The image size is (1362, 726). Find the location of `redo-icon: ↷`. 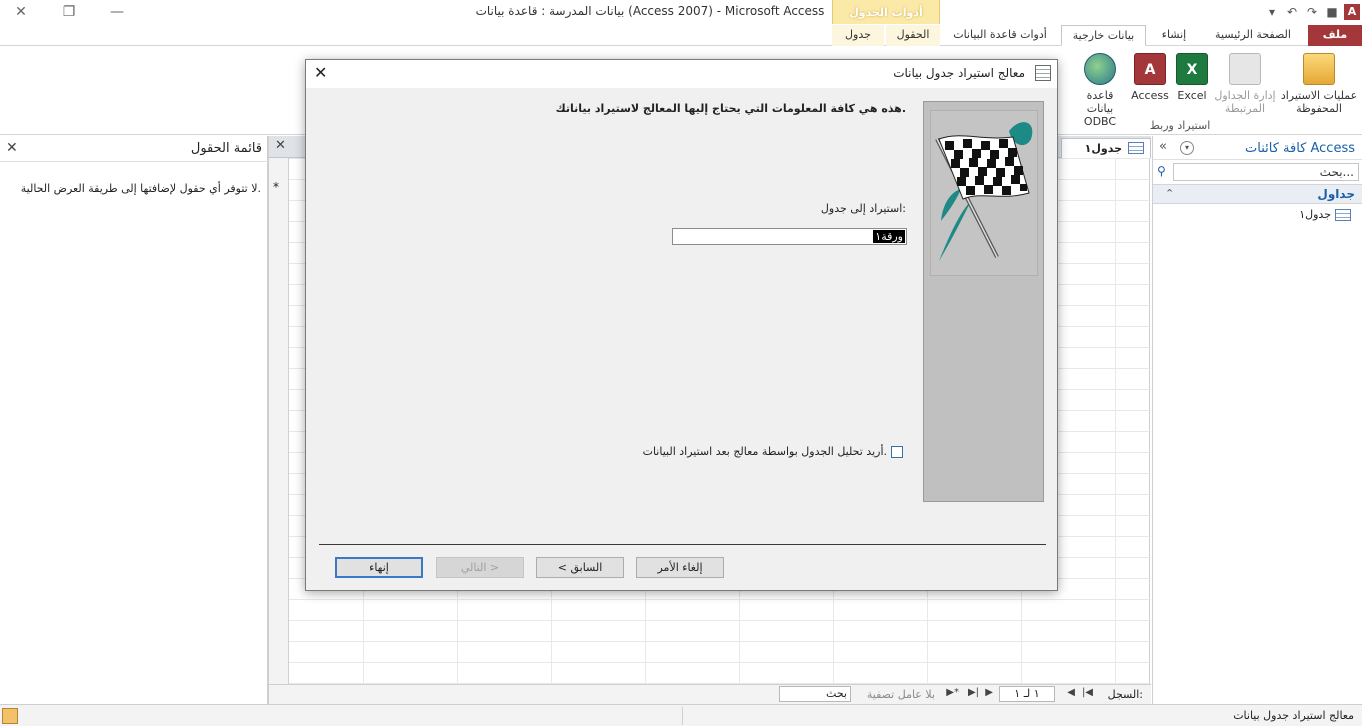

redo-icon: ↷ is located at coordinates (1312, 12).